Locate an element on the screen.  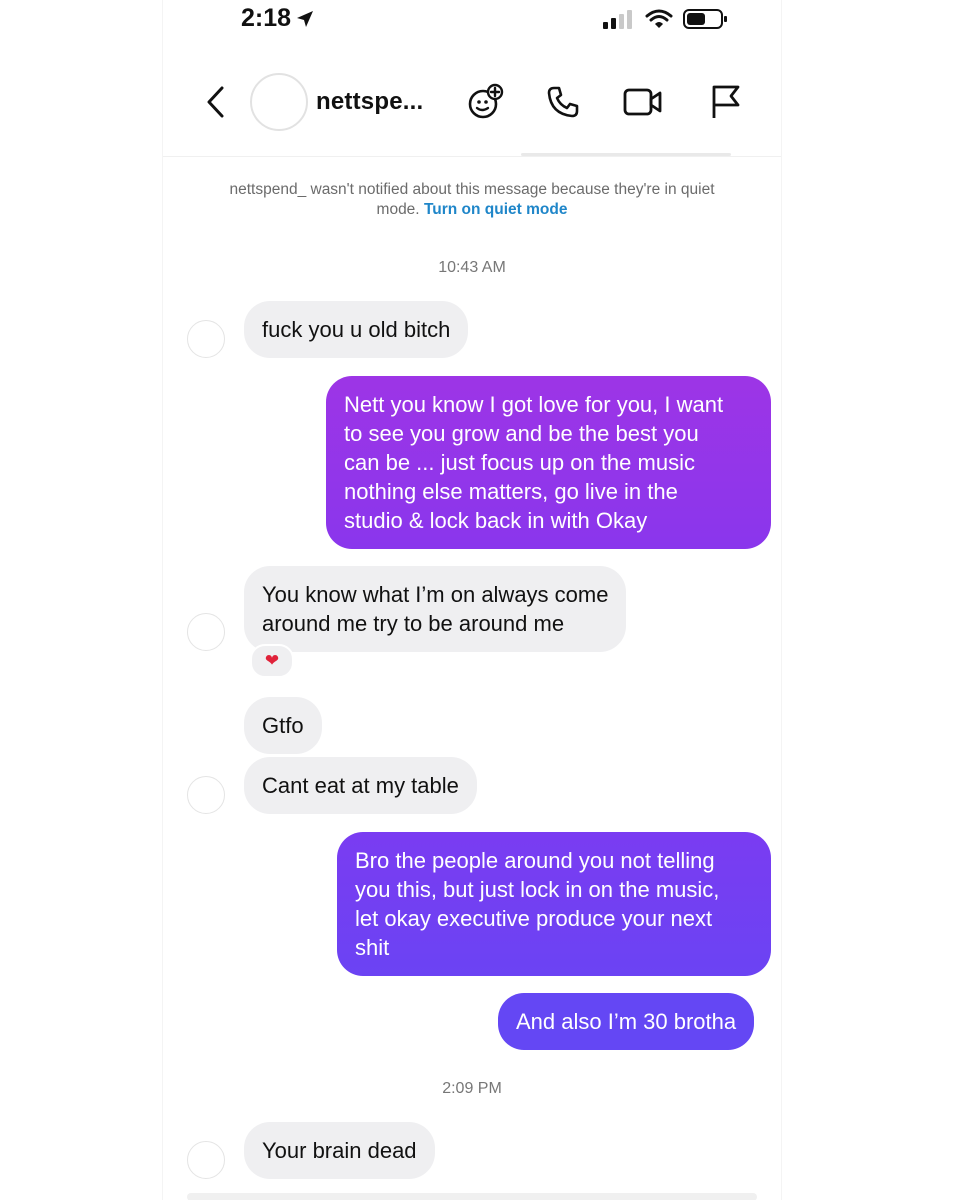
received-message: Cant eat at my table is located at coordinates (360, 785).